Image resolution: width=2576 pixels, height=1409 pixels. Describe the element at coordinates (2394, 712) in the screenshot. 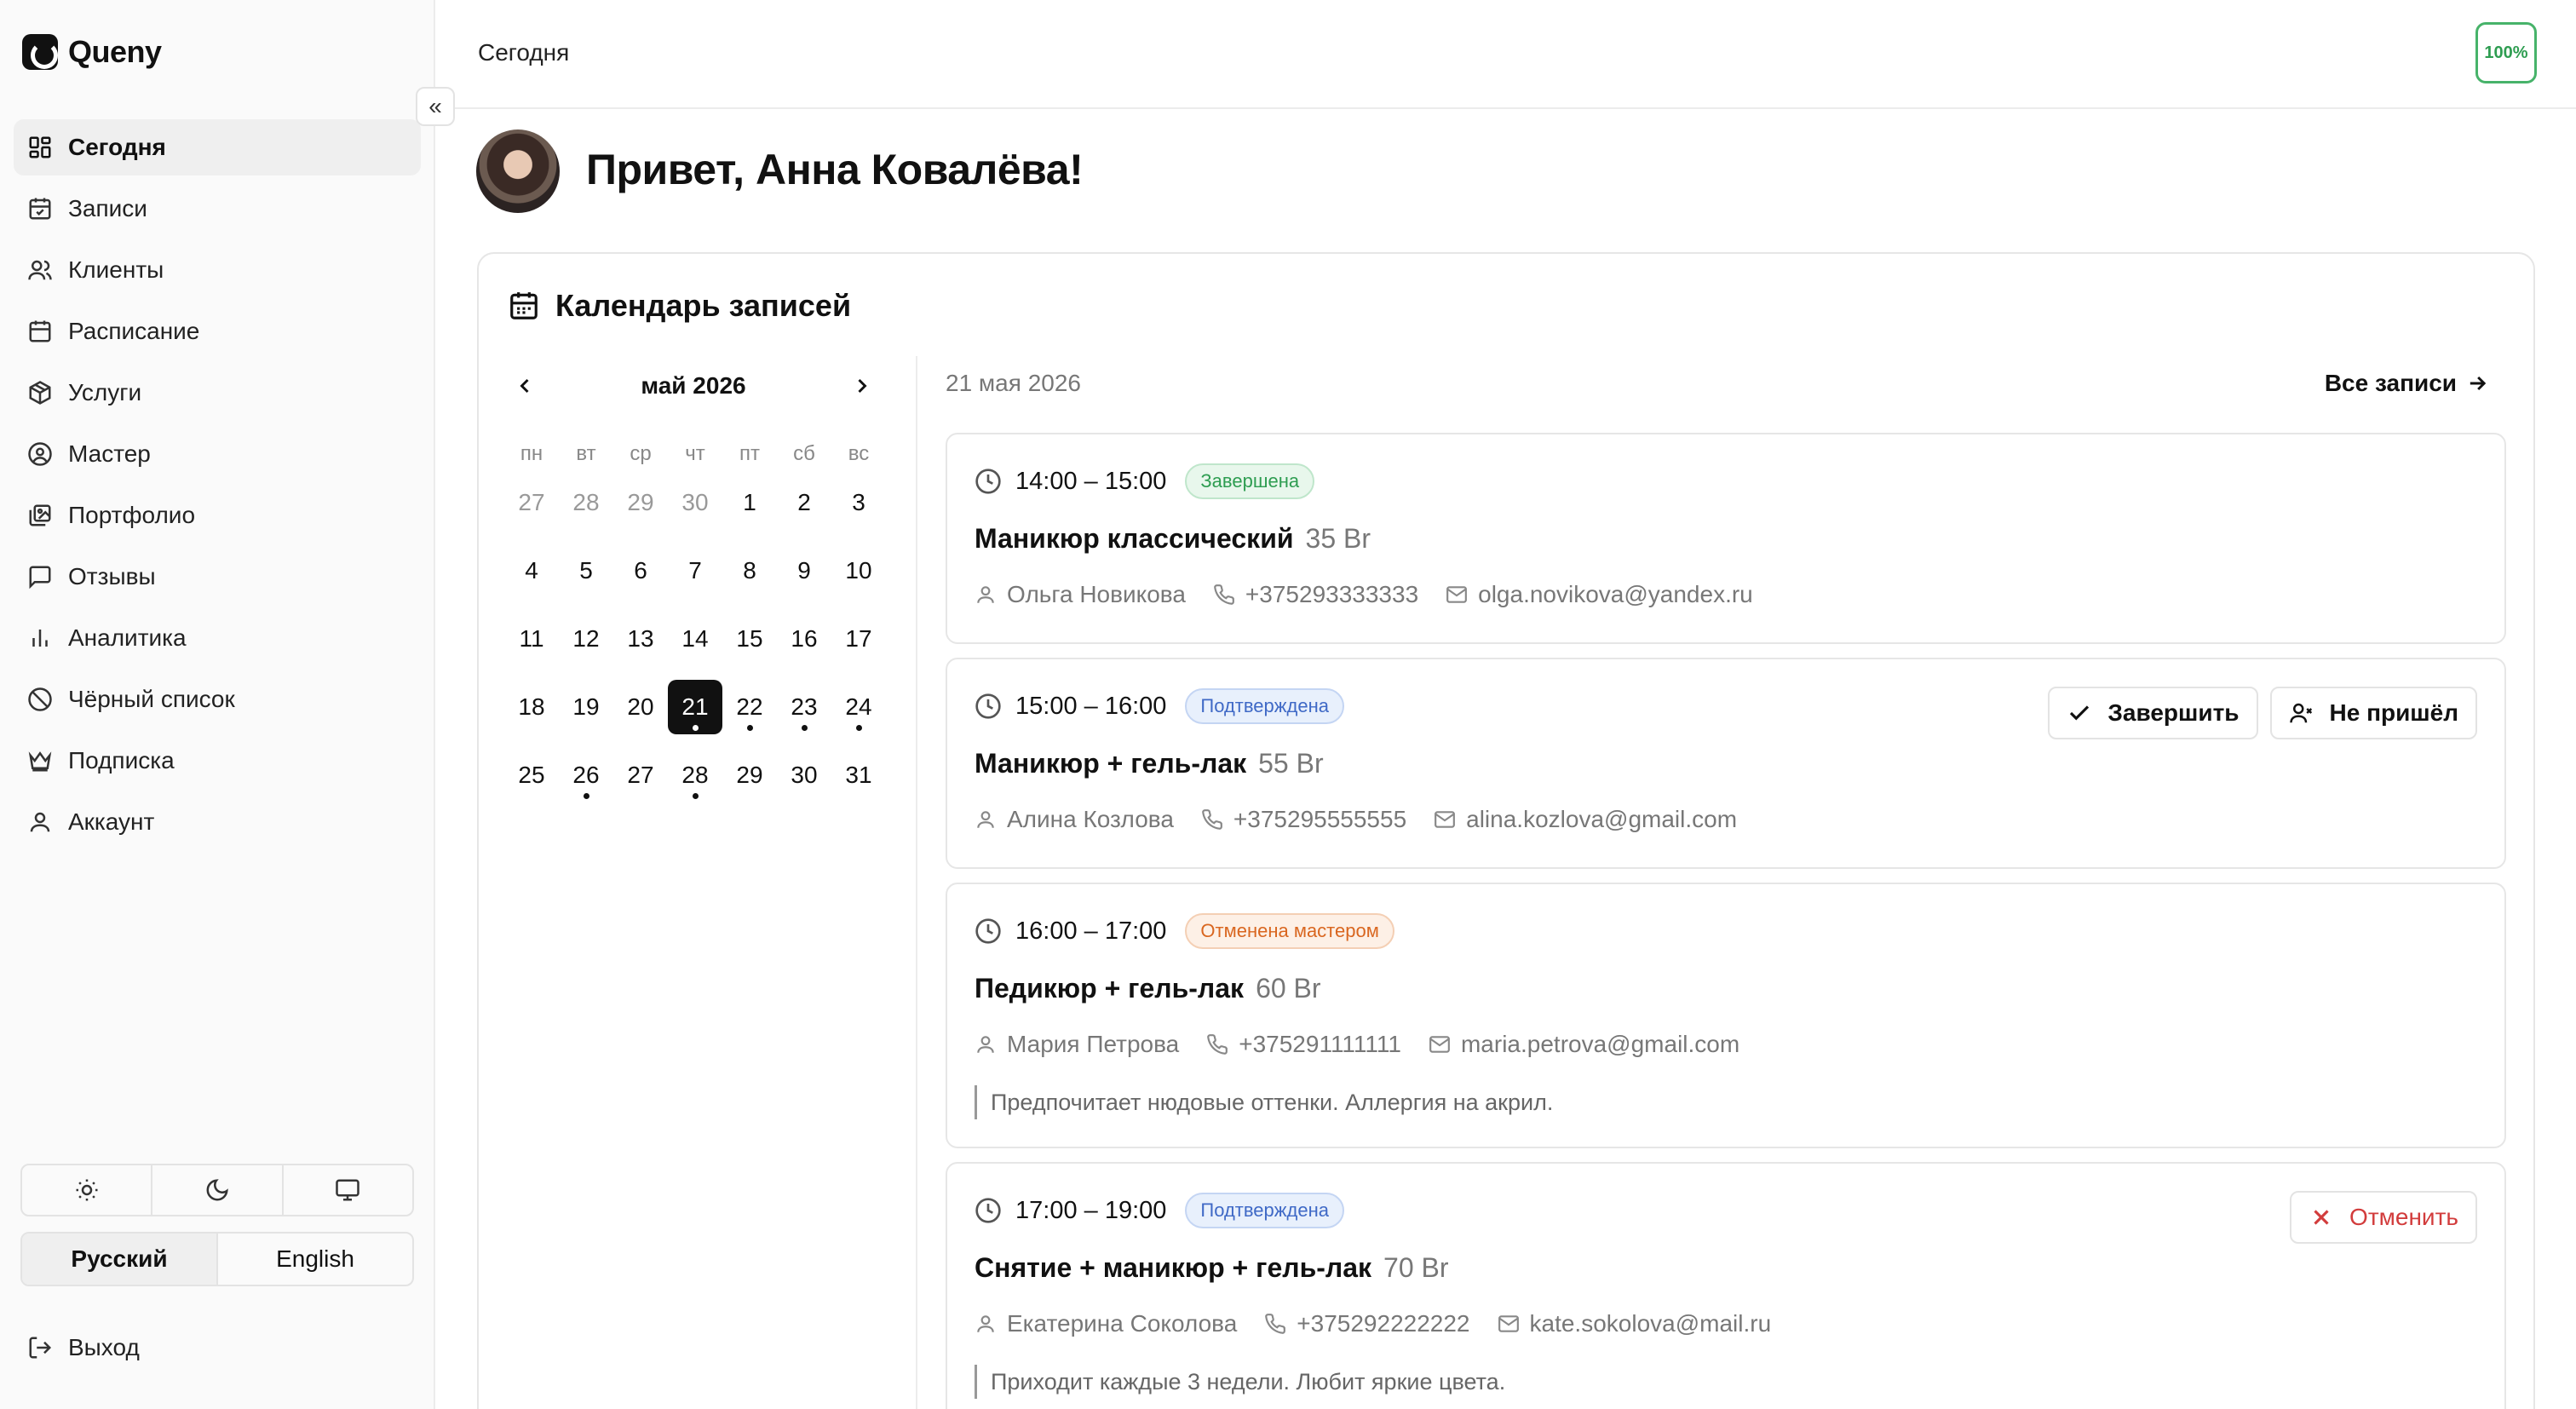

I see `no-show-label: Не пришёл` at that location.